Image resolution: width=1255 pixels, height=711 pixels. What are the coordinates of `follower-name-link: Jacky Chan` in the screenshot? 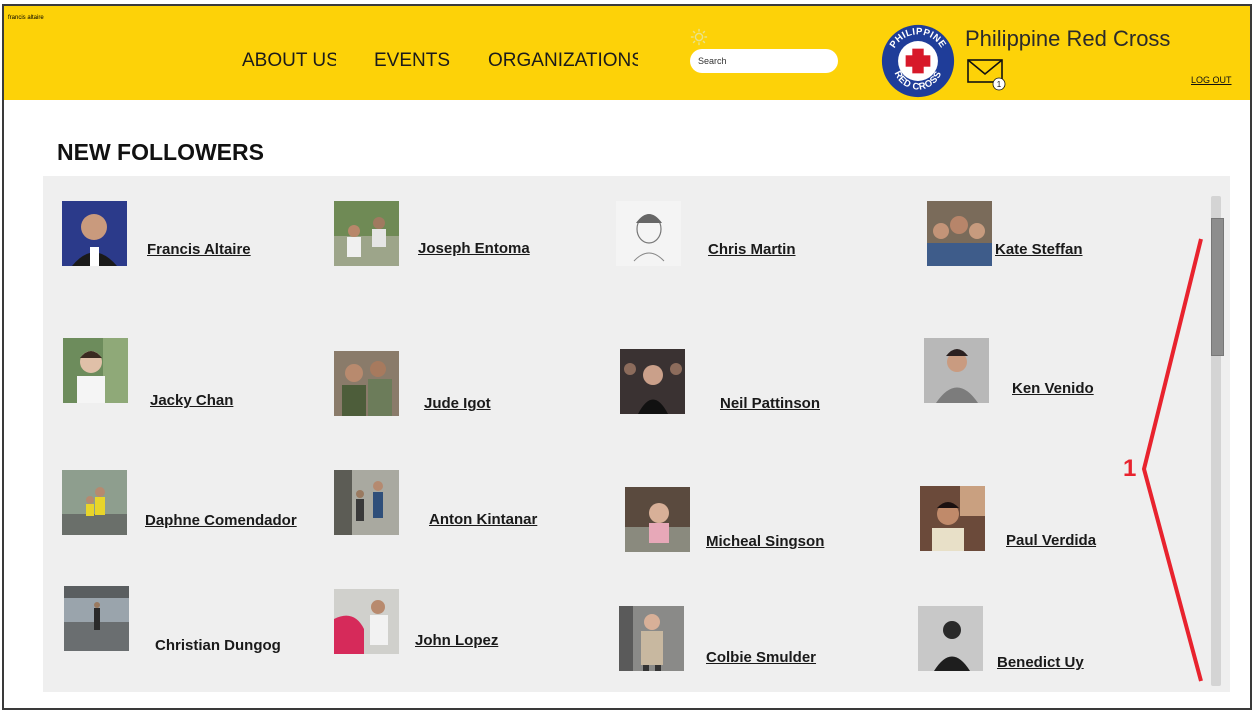 It's located at (191, 400).